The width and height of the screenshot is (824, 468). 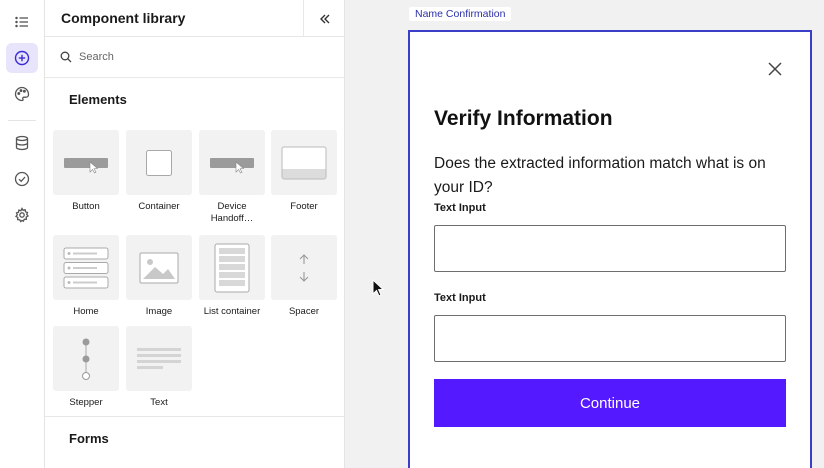 I want to click on component-tile-text: Text, so click(x=159, y=367).